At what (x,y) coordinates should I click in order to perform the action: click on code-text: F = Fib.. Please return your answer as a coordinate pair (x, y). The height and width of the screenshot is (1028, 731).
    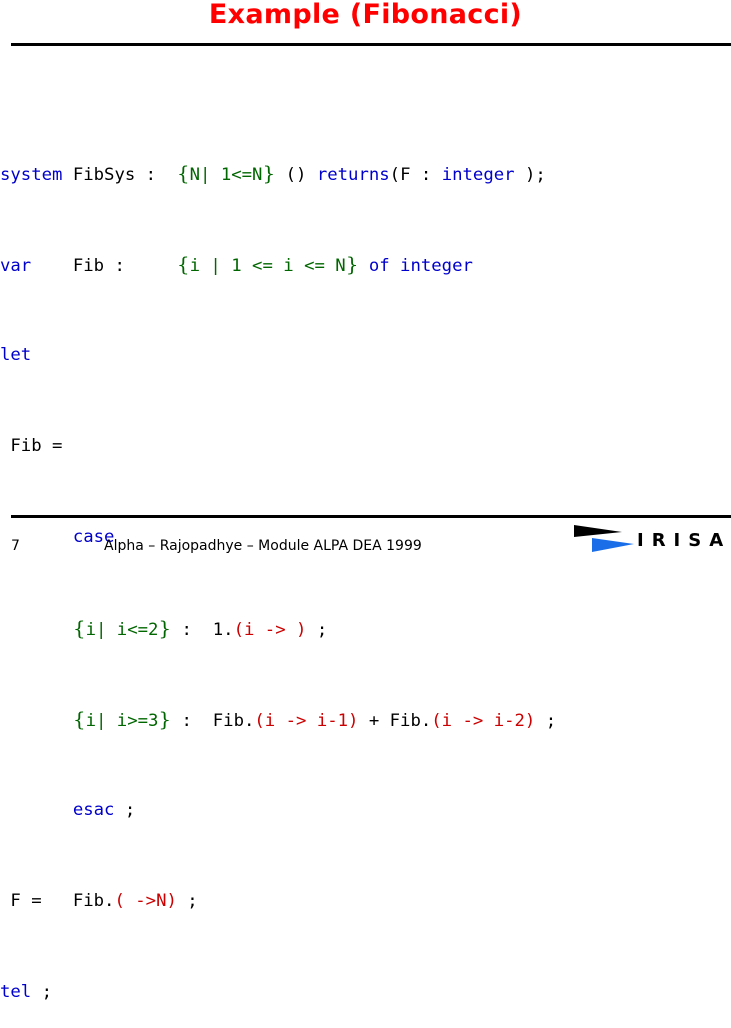
    Looking at the image, I should click on (57, 901).